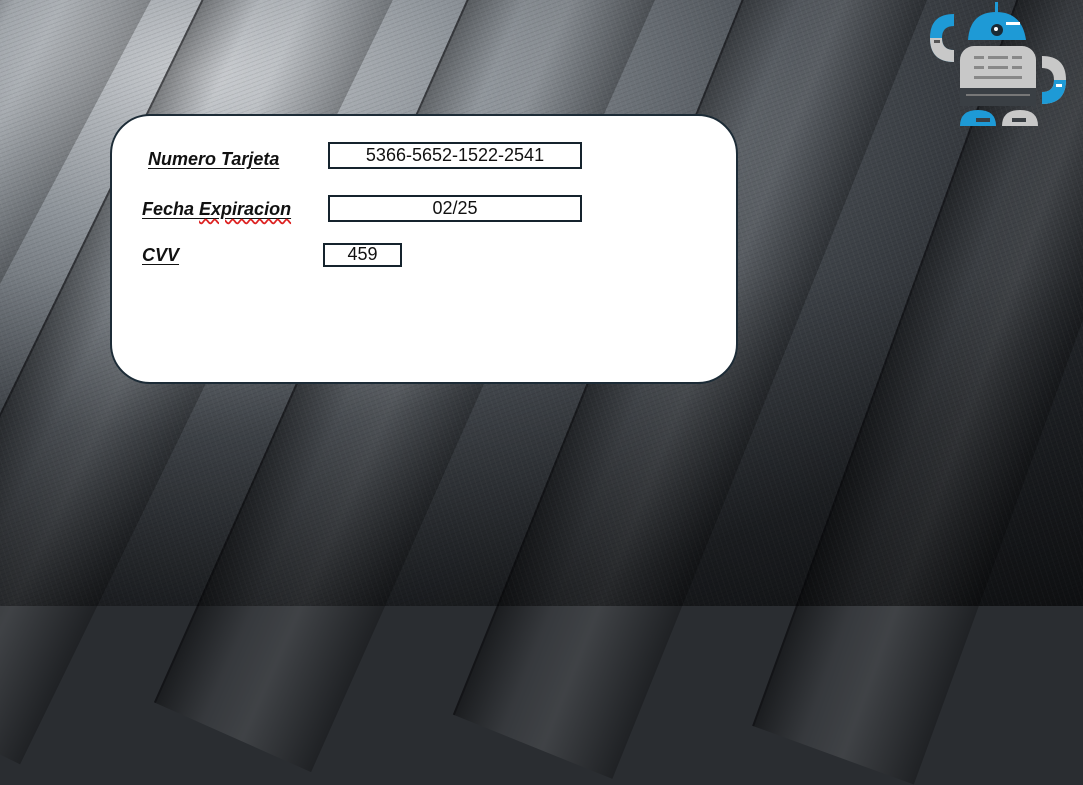  Describe the element at coordinates (998, 64) in the screenshot. I see `robot-icon` at that location.